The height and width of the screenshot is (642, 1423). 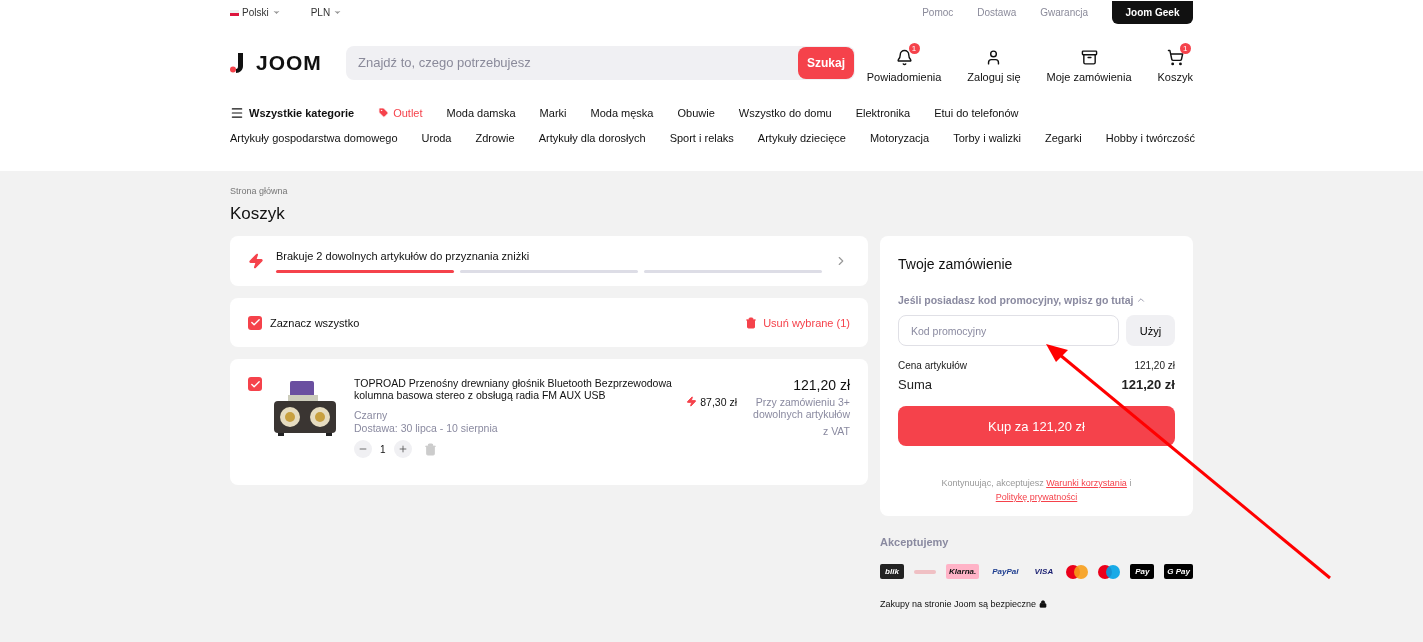 What do you see at coordinates (315, 322) in the screenshot?
I see `select-all-label: Zaznacz wszystko` at bounding box center [315, 322].